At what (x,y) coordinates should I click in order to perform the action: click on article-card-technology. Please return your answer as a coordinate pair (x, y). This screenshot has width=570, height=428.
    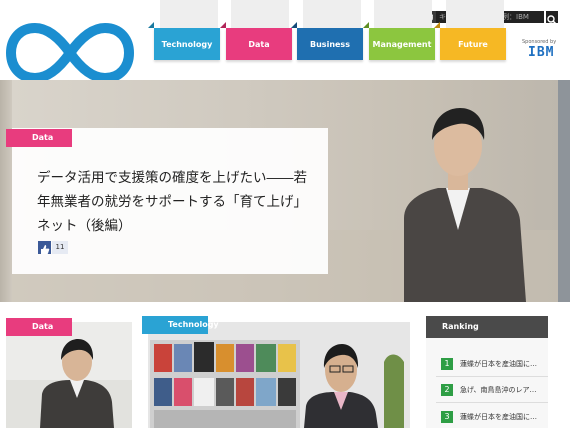
    Looking at the image, I should click on (279, 375).